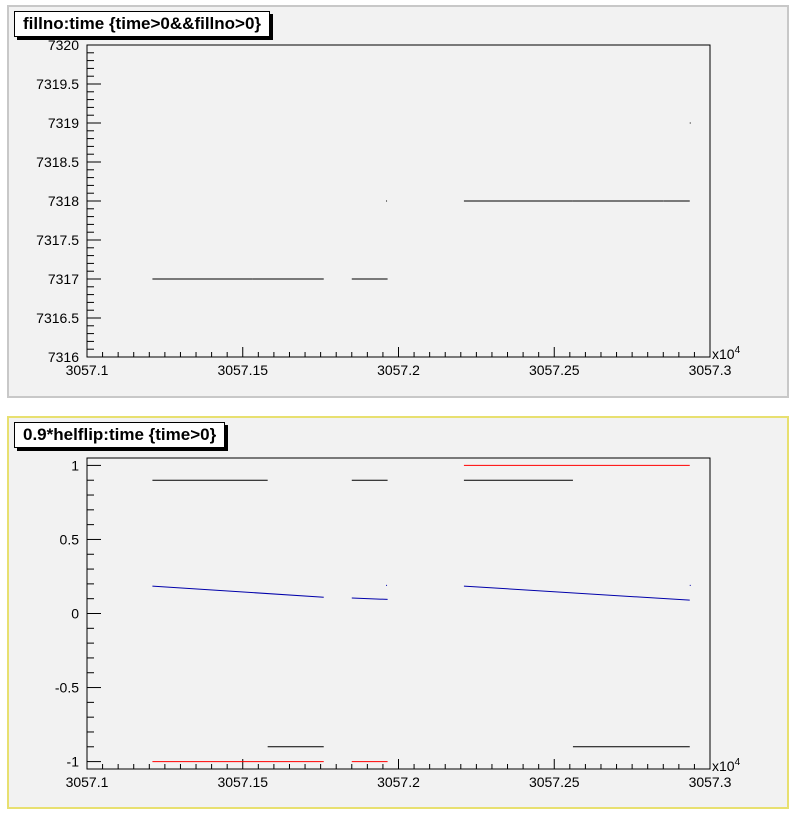 This screenshot has height=819, width=796. Describe the element at coordinates (242, 782) in the screenshot. I see `chart-2-xtick-label: 3057.15` at that location.